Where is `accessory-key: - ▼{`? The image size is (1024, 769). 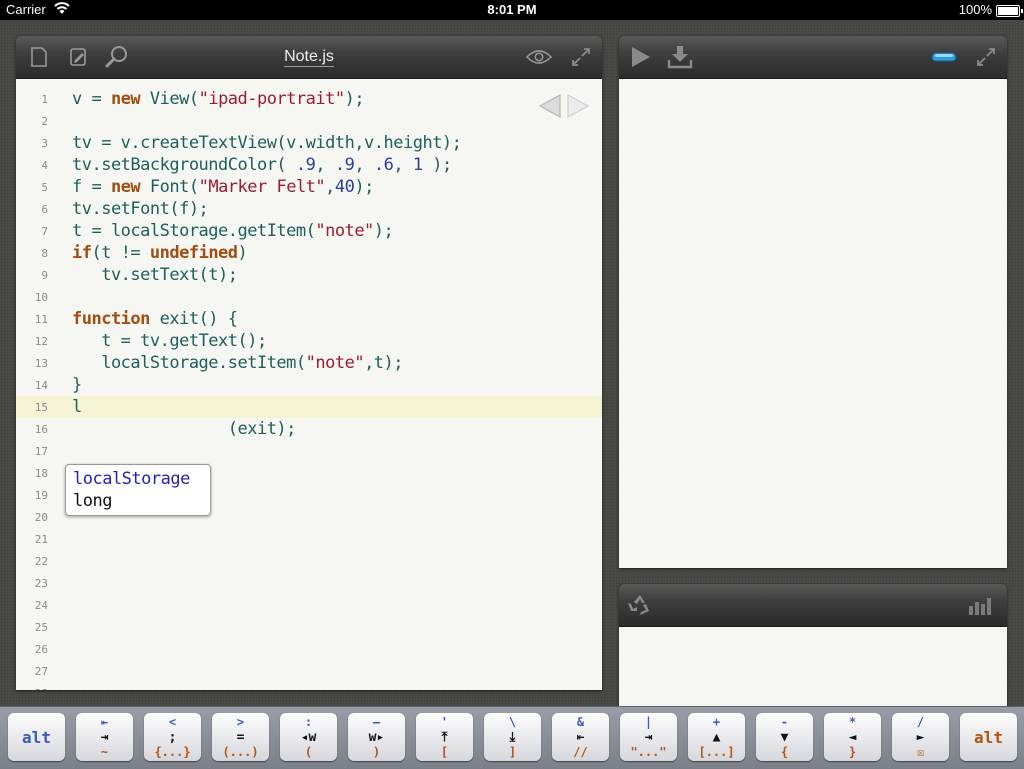 accessory-key: - ▼{ is located at coordinates (784, 737).